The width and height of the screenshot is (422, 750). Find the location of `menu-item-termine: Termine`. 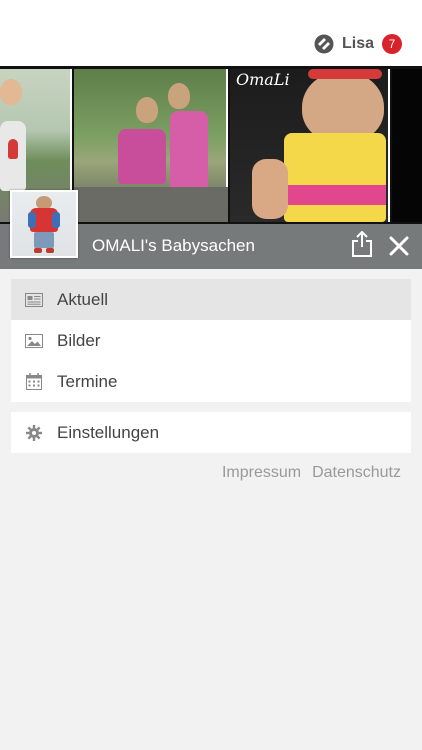

menu-item-termine: Termine is located at coordinates (211, 381).